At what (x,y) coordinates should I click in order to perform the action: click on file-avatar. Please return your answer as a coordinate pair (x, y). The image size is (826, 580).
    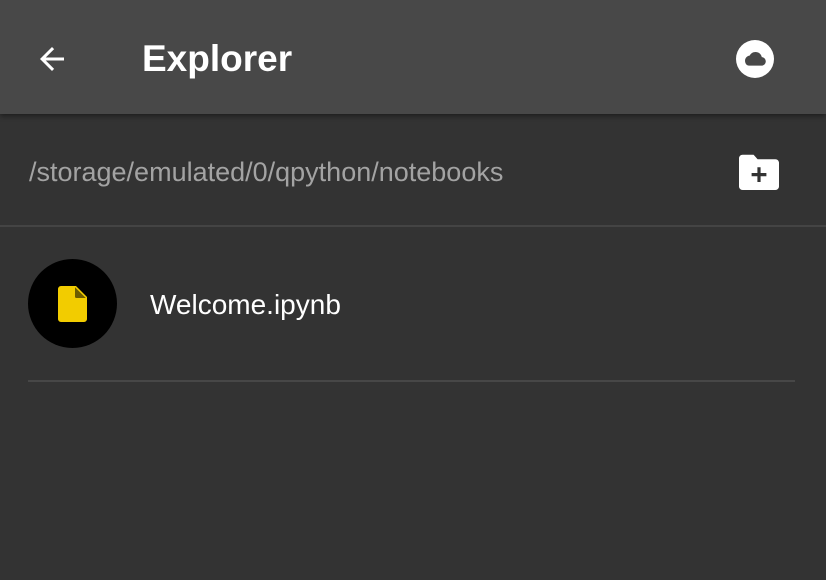
    Looking at the image, I should click on (72, 303).